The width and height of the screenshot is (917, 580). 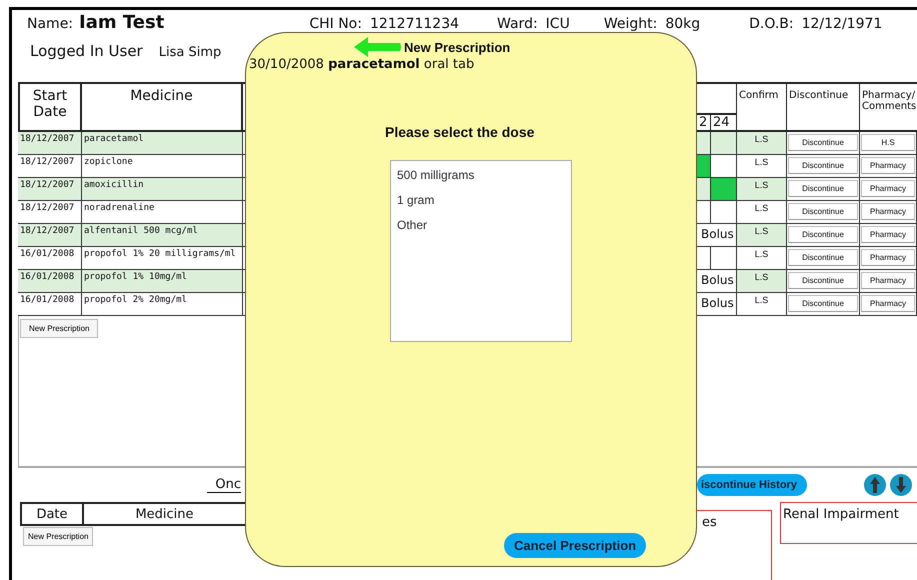 I want to click on table-cell: alfentanil 500 mcg/ml, so click(x=162, y=235).